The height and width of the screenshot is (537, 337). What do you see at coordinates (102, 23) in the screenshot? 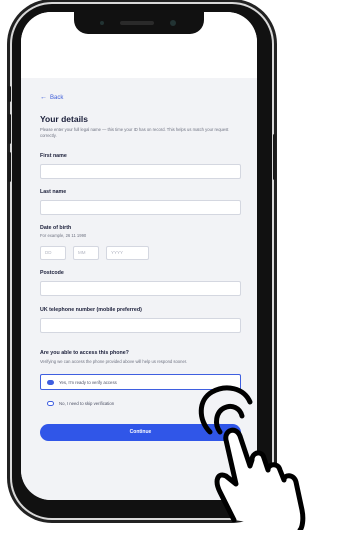
I see `sensor-dot` at bounding box center [102, 23].